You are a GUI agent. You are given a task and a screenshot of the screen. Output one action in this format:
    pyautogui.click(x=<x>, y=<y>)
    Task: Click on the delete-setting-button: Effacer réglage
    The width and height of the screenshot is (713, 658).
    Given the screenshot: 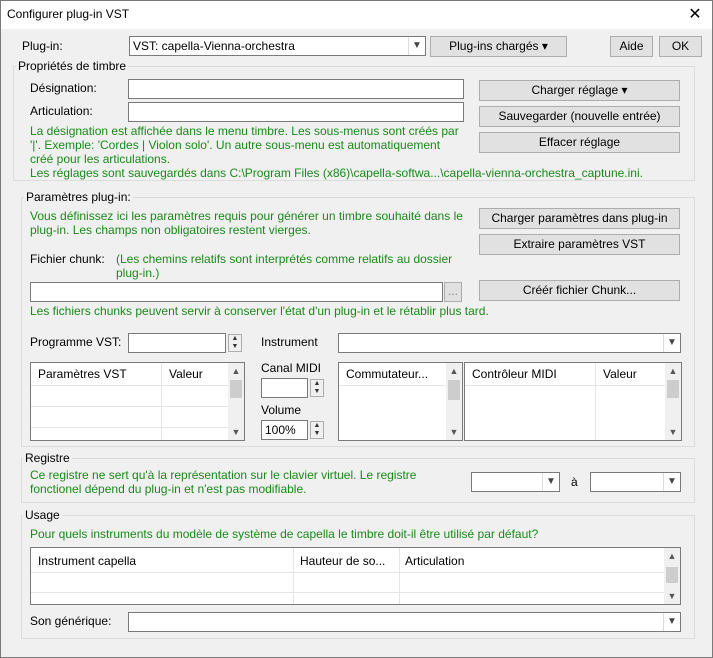 What is the action you would take?
    pyautogui.click(x=579, y=142)
    